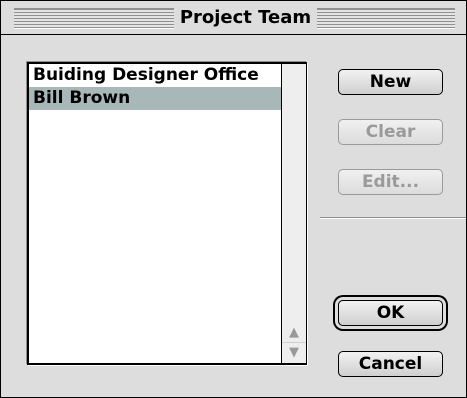  What do you see at coordinates (390, 132) in the screenshot?
I see `clear-button: Clear` at bounding box center [390, 132].